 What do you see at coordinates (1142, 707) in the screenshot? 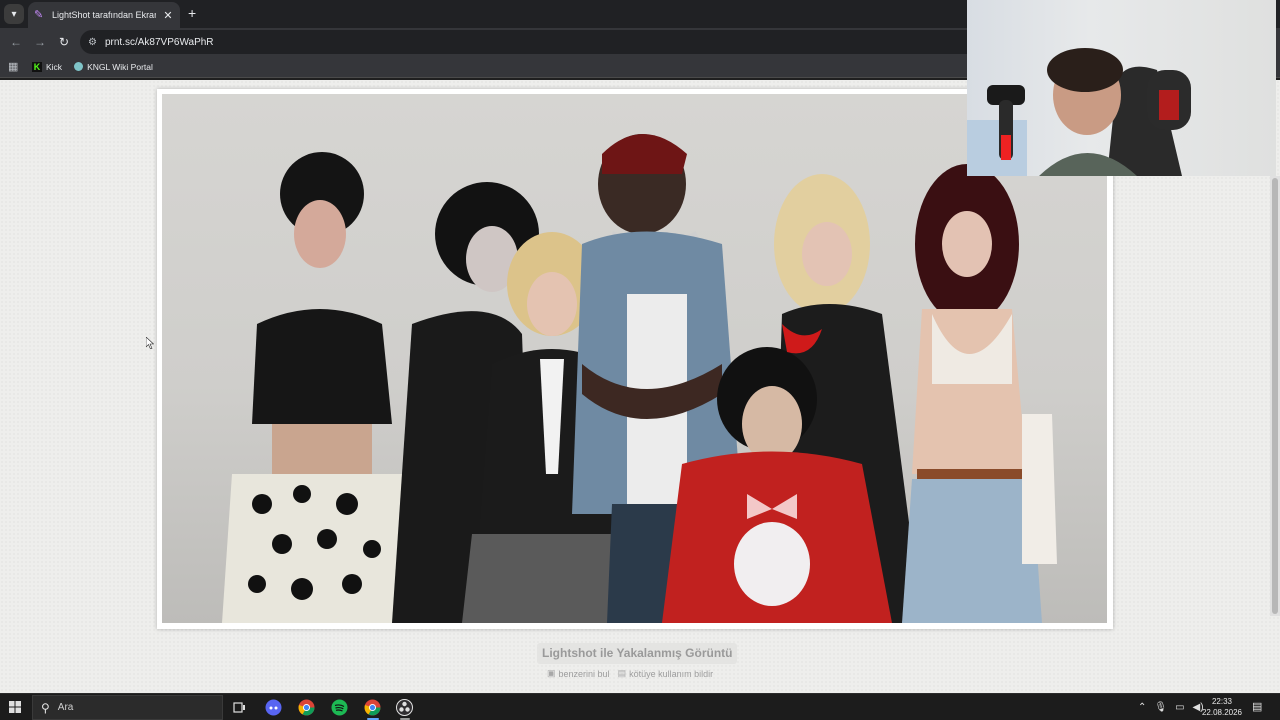
I see `chevron-up-icon: ⌃` at bounding box center [1142, 707].